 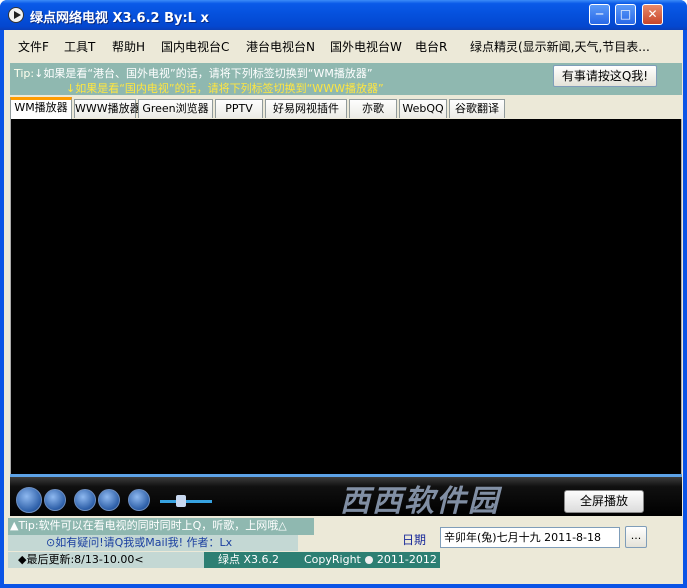 What do you see at coordinates (24, 73) in the screenshot?
I see `tip-label: Tip:` at bounding box center [24, 73].